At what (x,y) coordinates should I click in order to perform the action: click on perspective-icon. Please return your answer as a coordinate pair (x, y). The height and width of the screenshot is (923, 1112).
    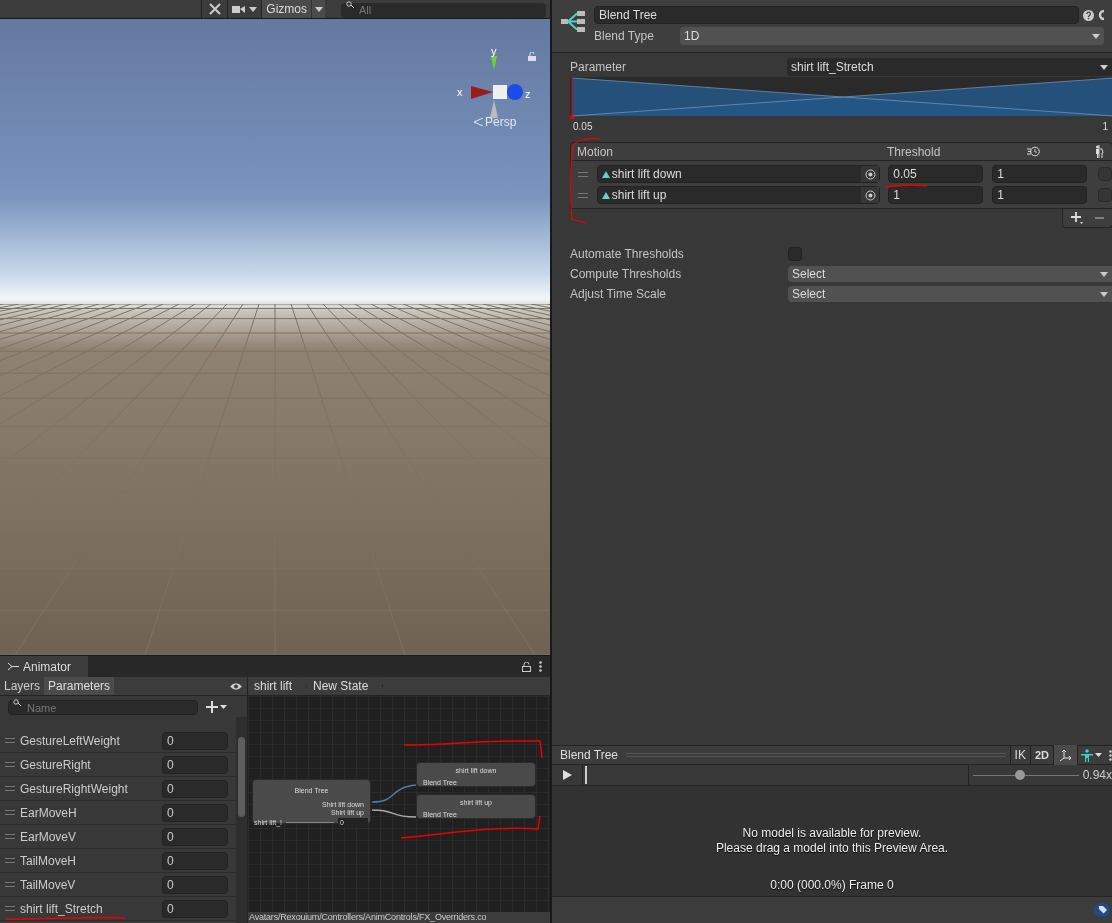
    Looking at the image, I should click on (478, 122).